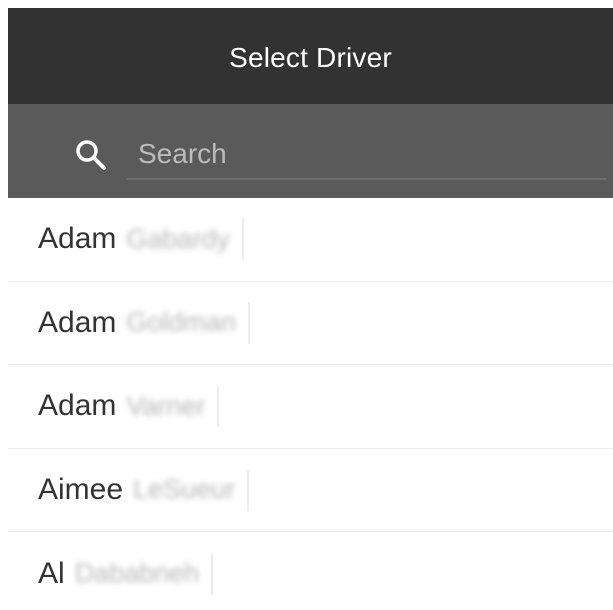  What do you see at coordinates (366, 155) in the screenshot?
I see `search-input` at bounding box center [366, 155].